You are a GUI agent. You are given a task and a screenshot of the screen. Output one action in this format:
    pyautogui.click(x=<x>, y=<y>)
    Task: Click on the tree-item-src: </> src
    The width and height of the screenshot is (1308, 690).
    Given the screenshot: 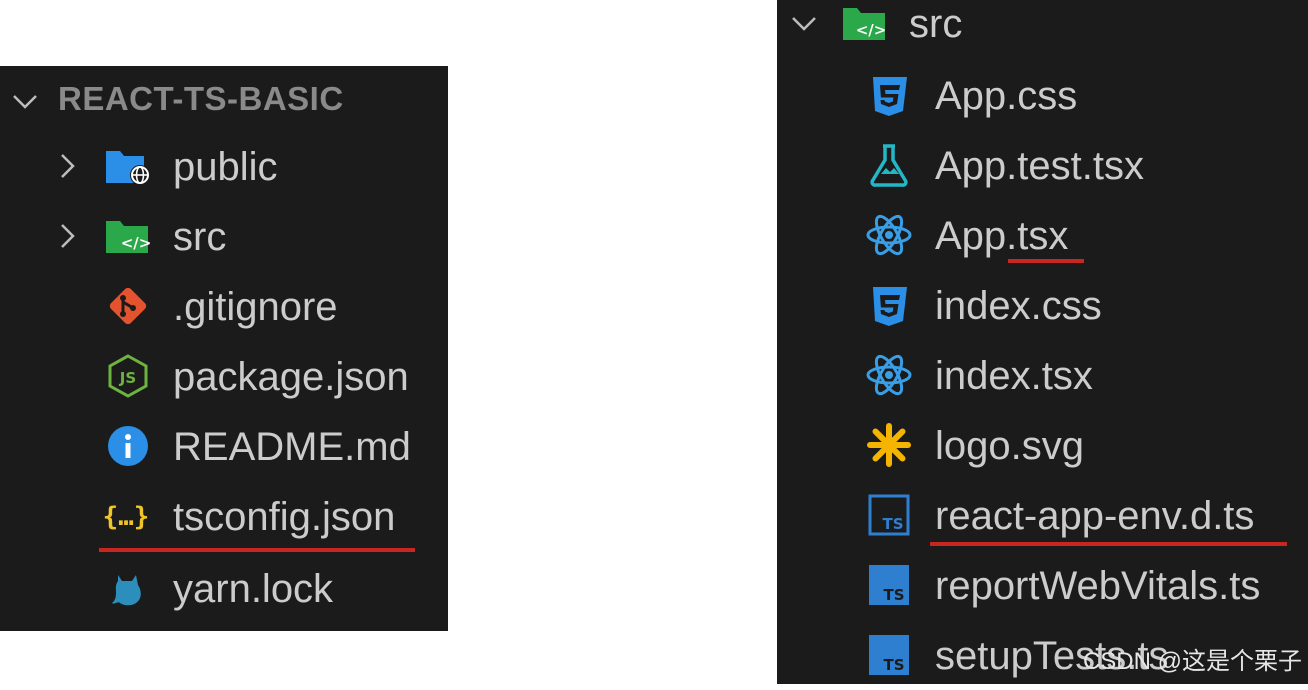 What is the action you would take?
    pyautogui.click(x=224, y=236)
    